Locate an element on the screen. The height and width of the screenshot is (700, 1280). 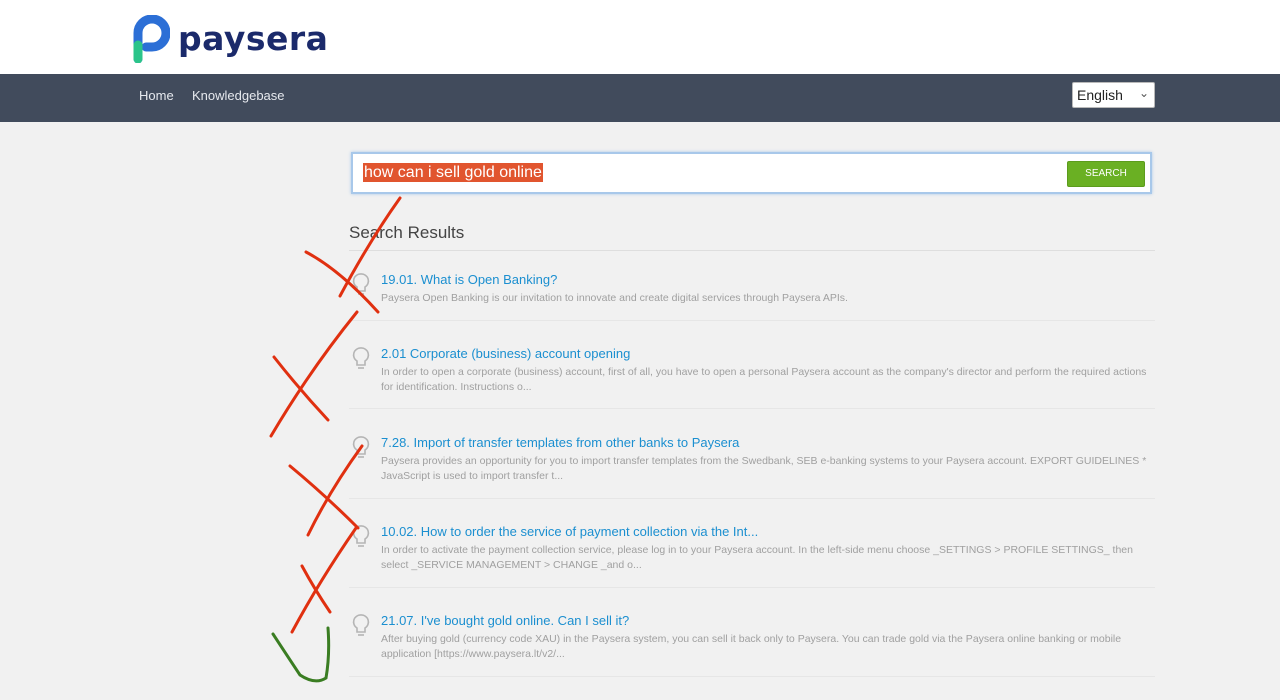
search-input: how can i sell gold online is located at coordinates (453, 172).